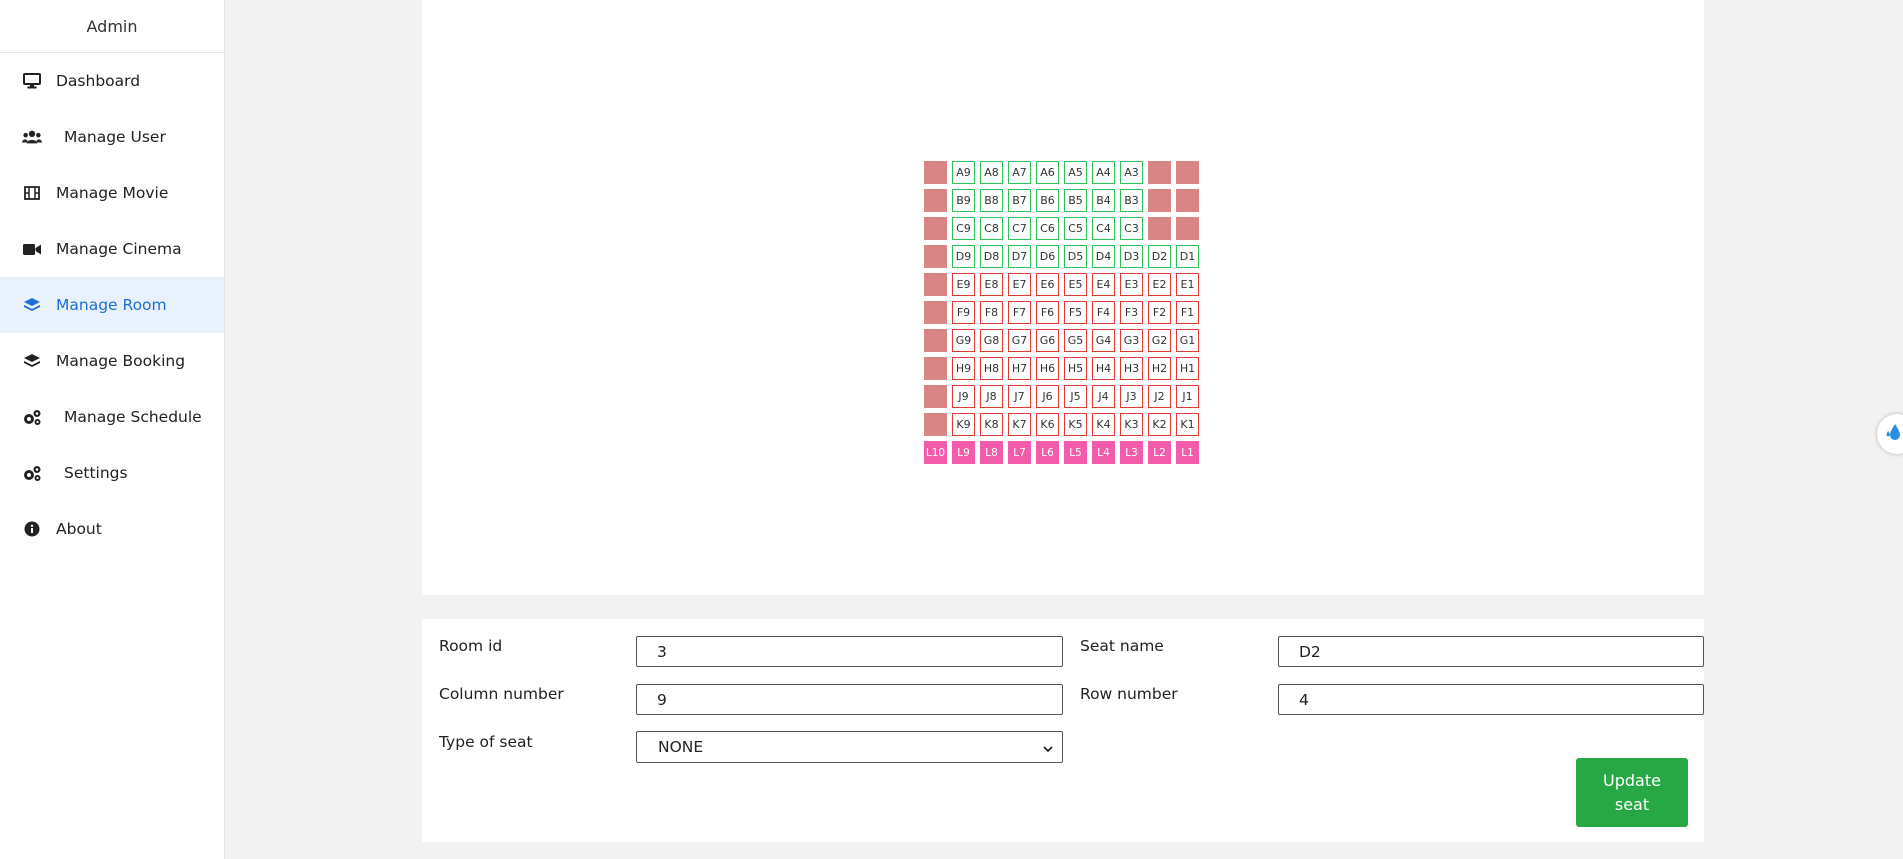  What do you see at coordinates (963, 172) in the screenshot?
I see `seat-cell: A9` at bounding box center [963, 172].